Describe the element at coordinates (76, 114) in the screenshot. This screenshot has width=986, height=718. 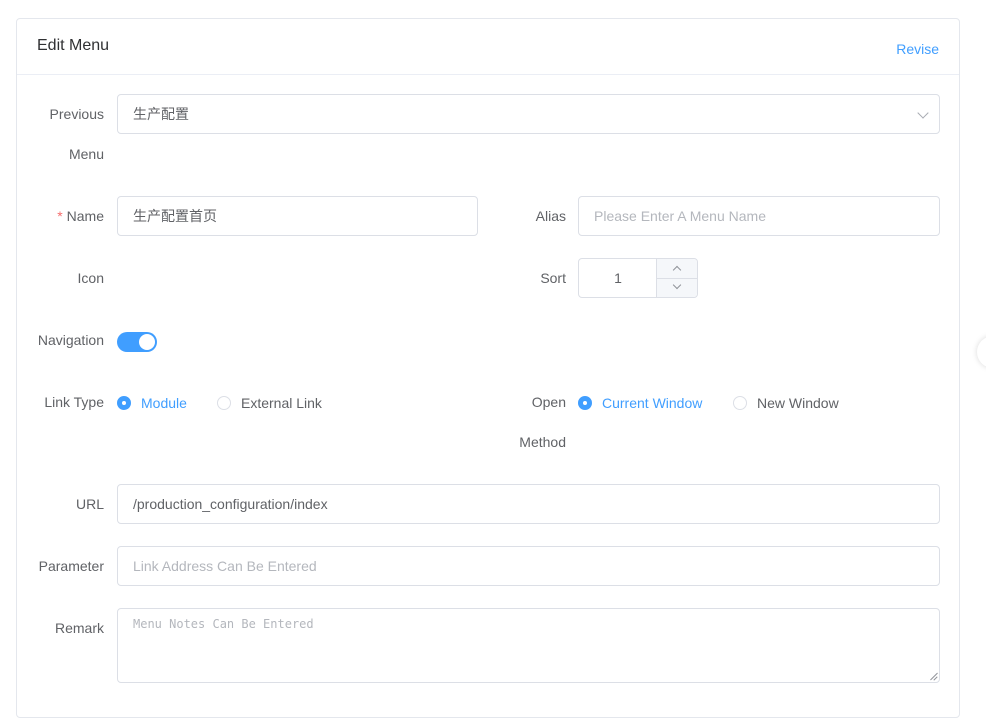
I see `previous-menu-label-line1: Previous` at that location.